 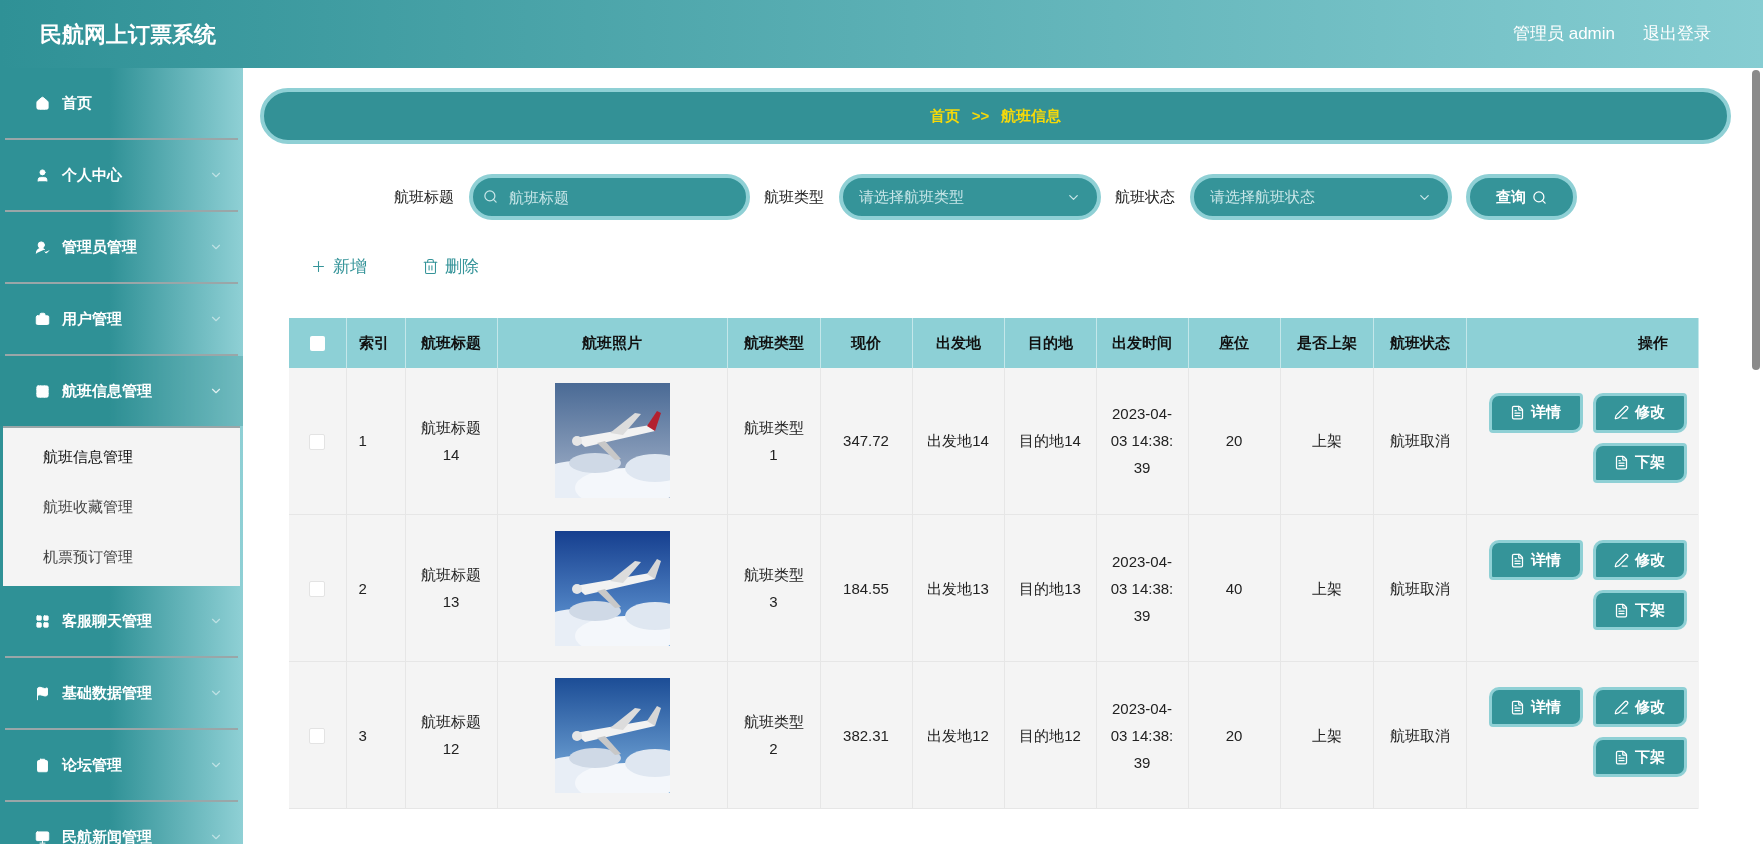 I want to click on table-cell-text: 347.72, so click(x=866, y=441).